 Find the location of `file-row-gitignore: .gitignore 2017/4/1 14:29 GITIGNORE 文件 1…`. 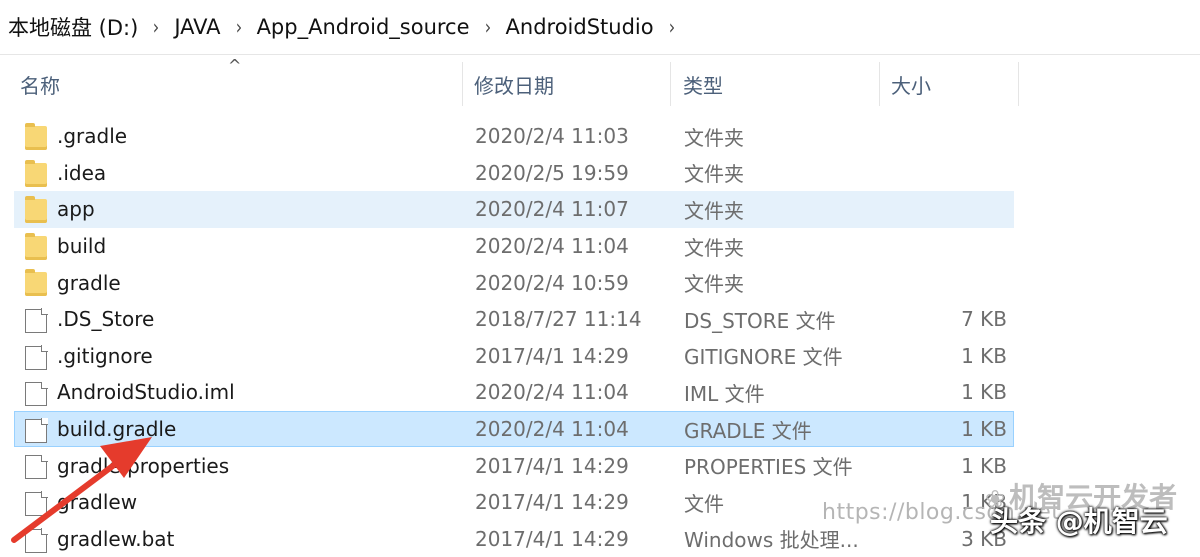

file-row-gitignore: .gitignore 2017/4/1 14:29 GITIGNORE 文件 1… is located at coordinates (514, 356).